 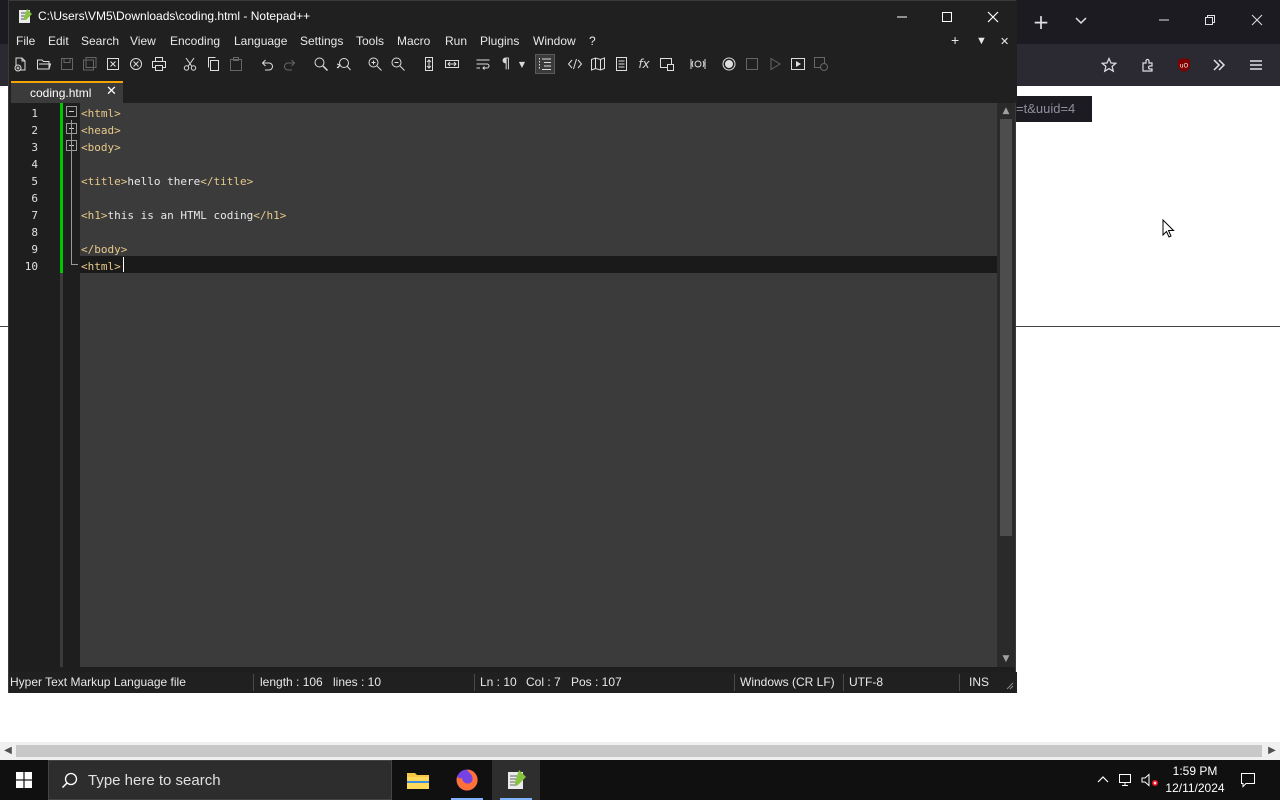 What do you see at coordinates (1184, 65) in the screenshot?
I see `ublock-origin-icon: uO` at bounding box center [1184, 65].